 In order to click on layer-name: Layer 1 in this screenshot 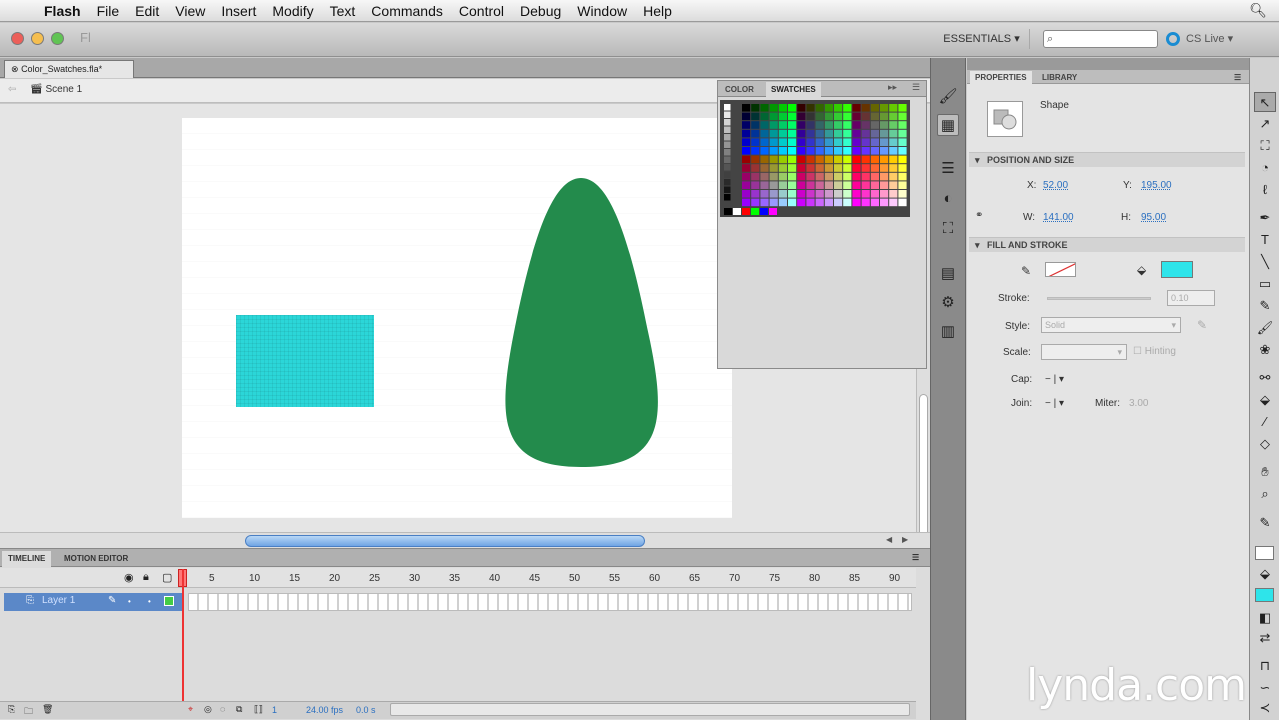, I will do `click(58, 600)`.